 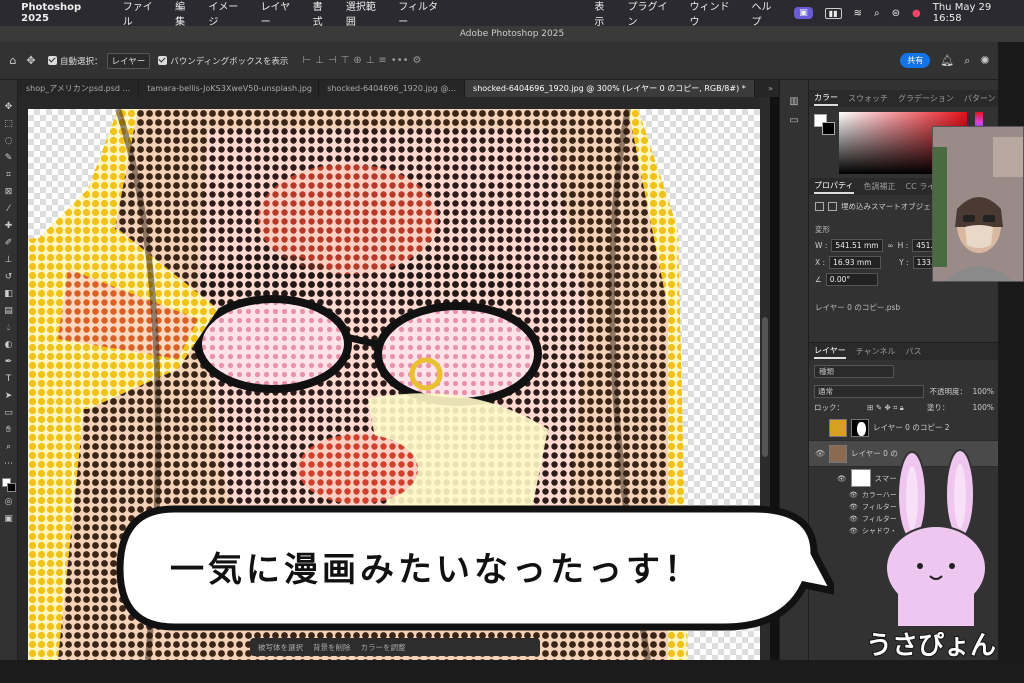 I want to click on search-icon: ⌕, so click(x=877, y=13).